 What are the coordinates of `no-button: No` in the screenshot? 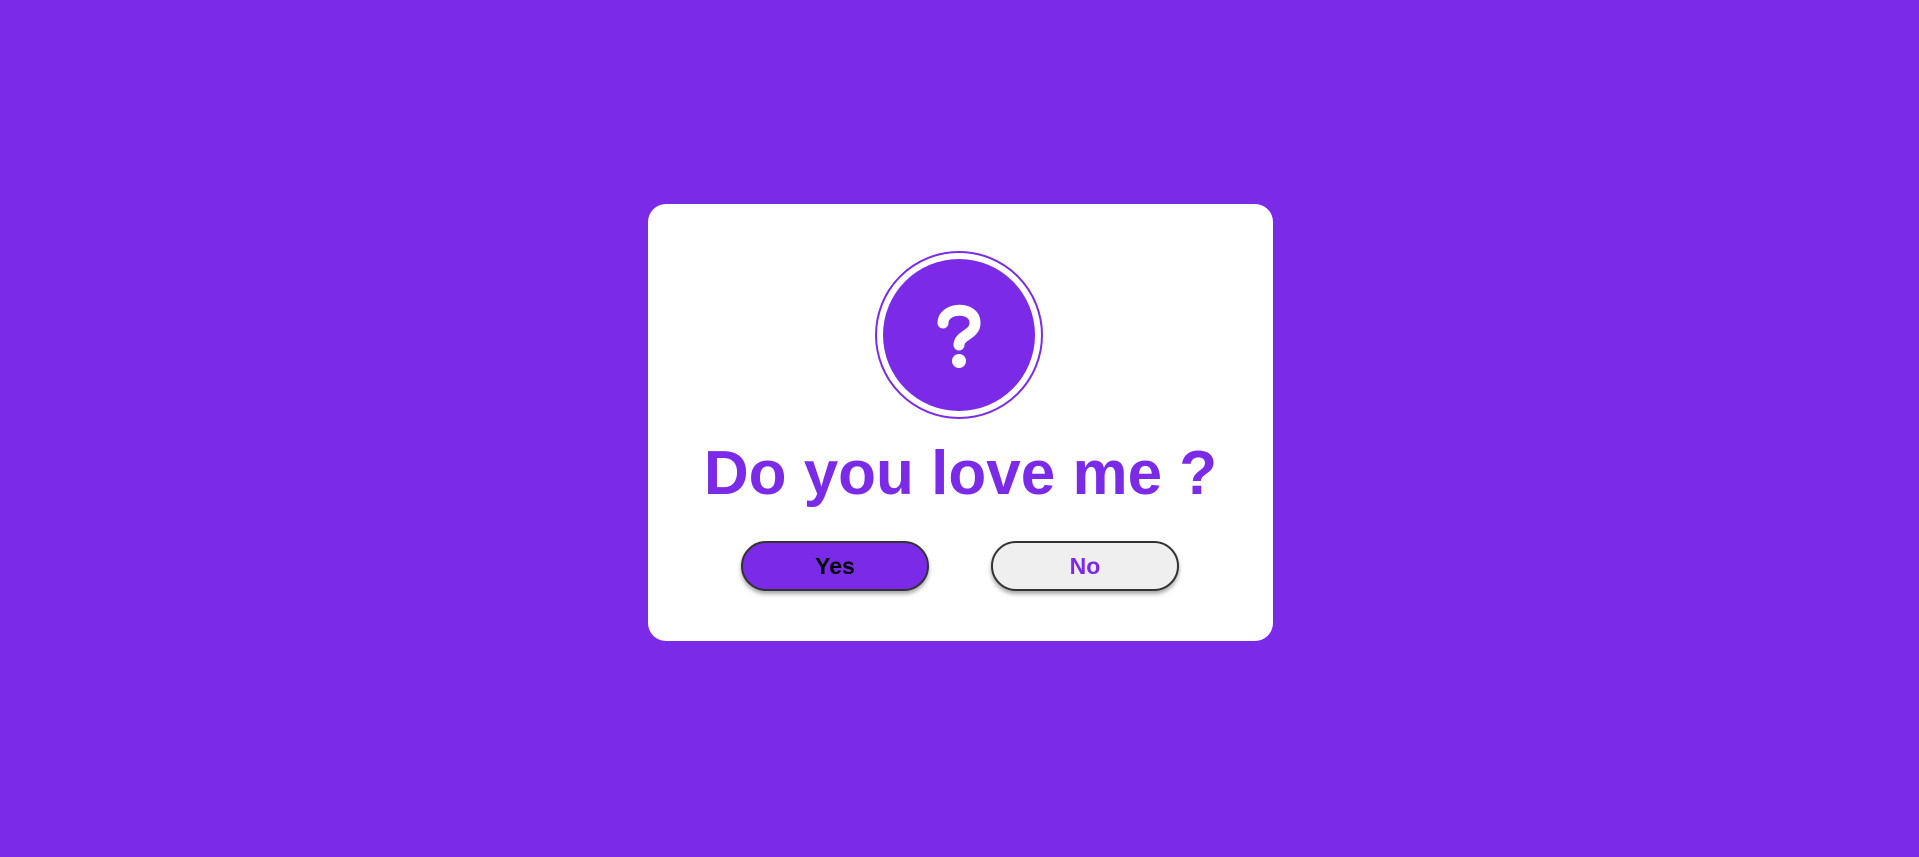 It's located at (1085, 566).